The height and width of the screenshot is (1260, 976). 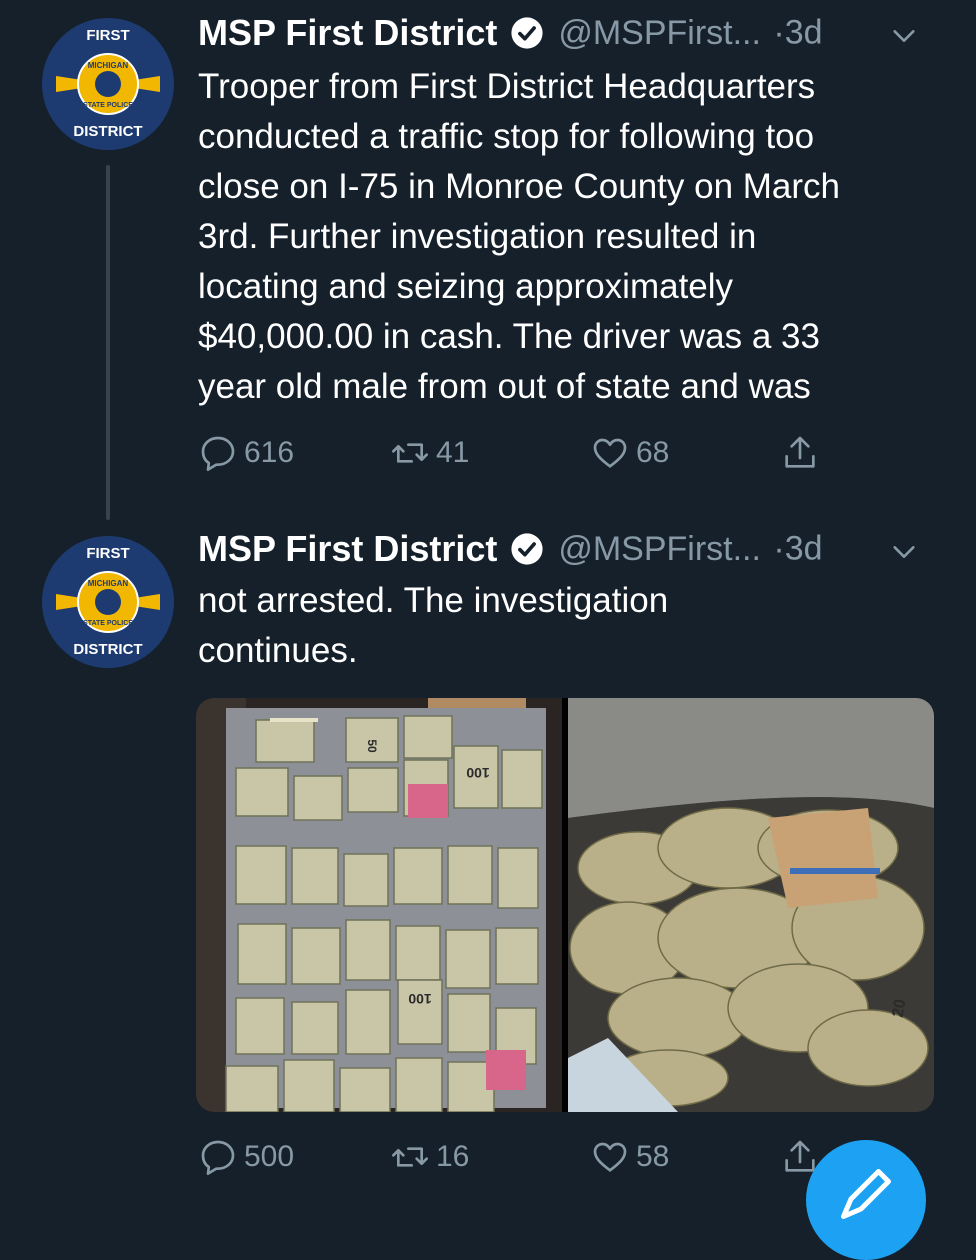 What do you see at coordinates (509, 336) in the screenshot?
I see `text-line: $40,000.00 in cash. The driver was a 33` at bounding box center [509, 336].